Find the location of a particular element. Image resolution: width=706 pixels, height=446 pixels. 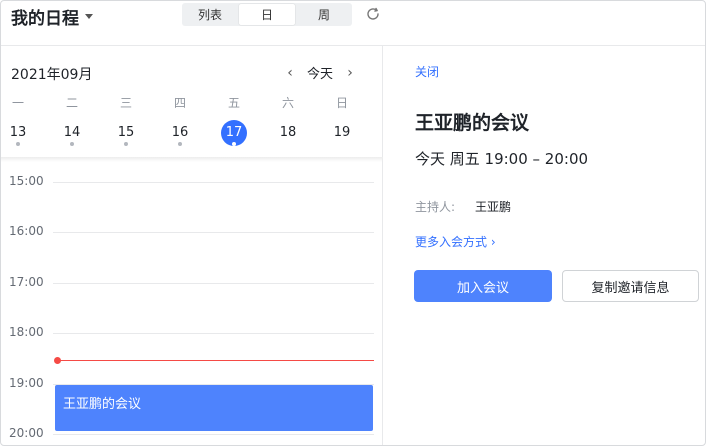

week-strip-shadow is located at coordinates (192, 159).